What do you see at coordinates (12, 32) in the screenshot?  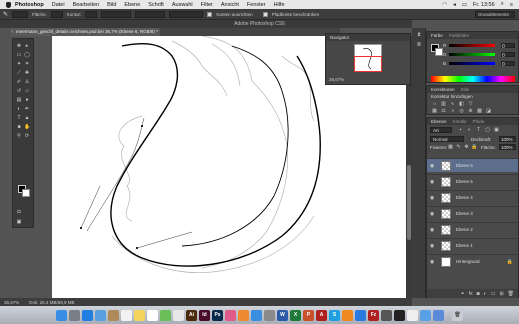 I see `close-tab-icon: ×` at bounding box center [12, 32].